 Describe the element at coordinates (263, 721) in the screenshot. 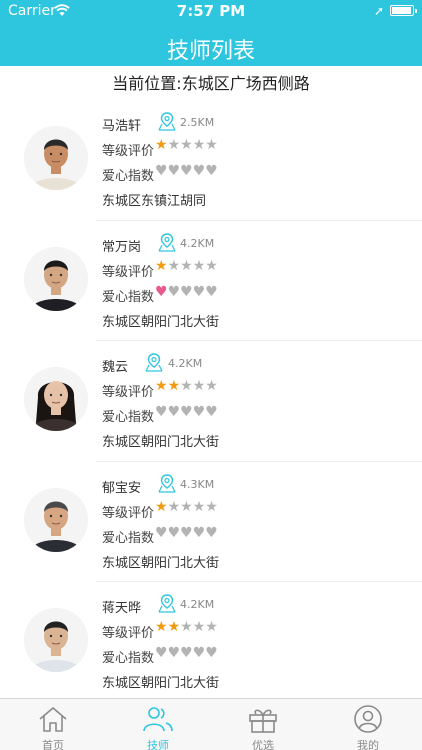

I see `gift-icon` at that location.